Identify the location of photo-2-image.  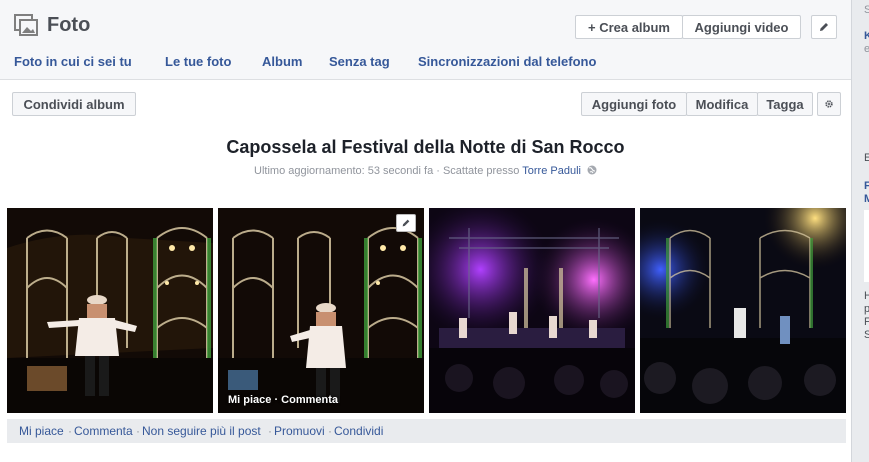
(321, 310).